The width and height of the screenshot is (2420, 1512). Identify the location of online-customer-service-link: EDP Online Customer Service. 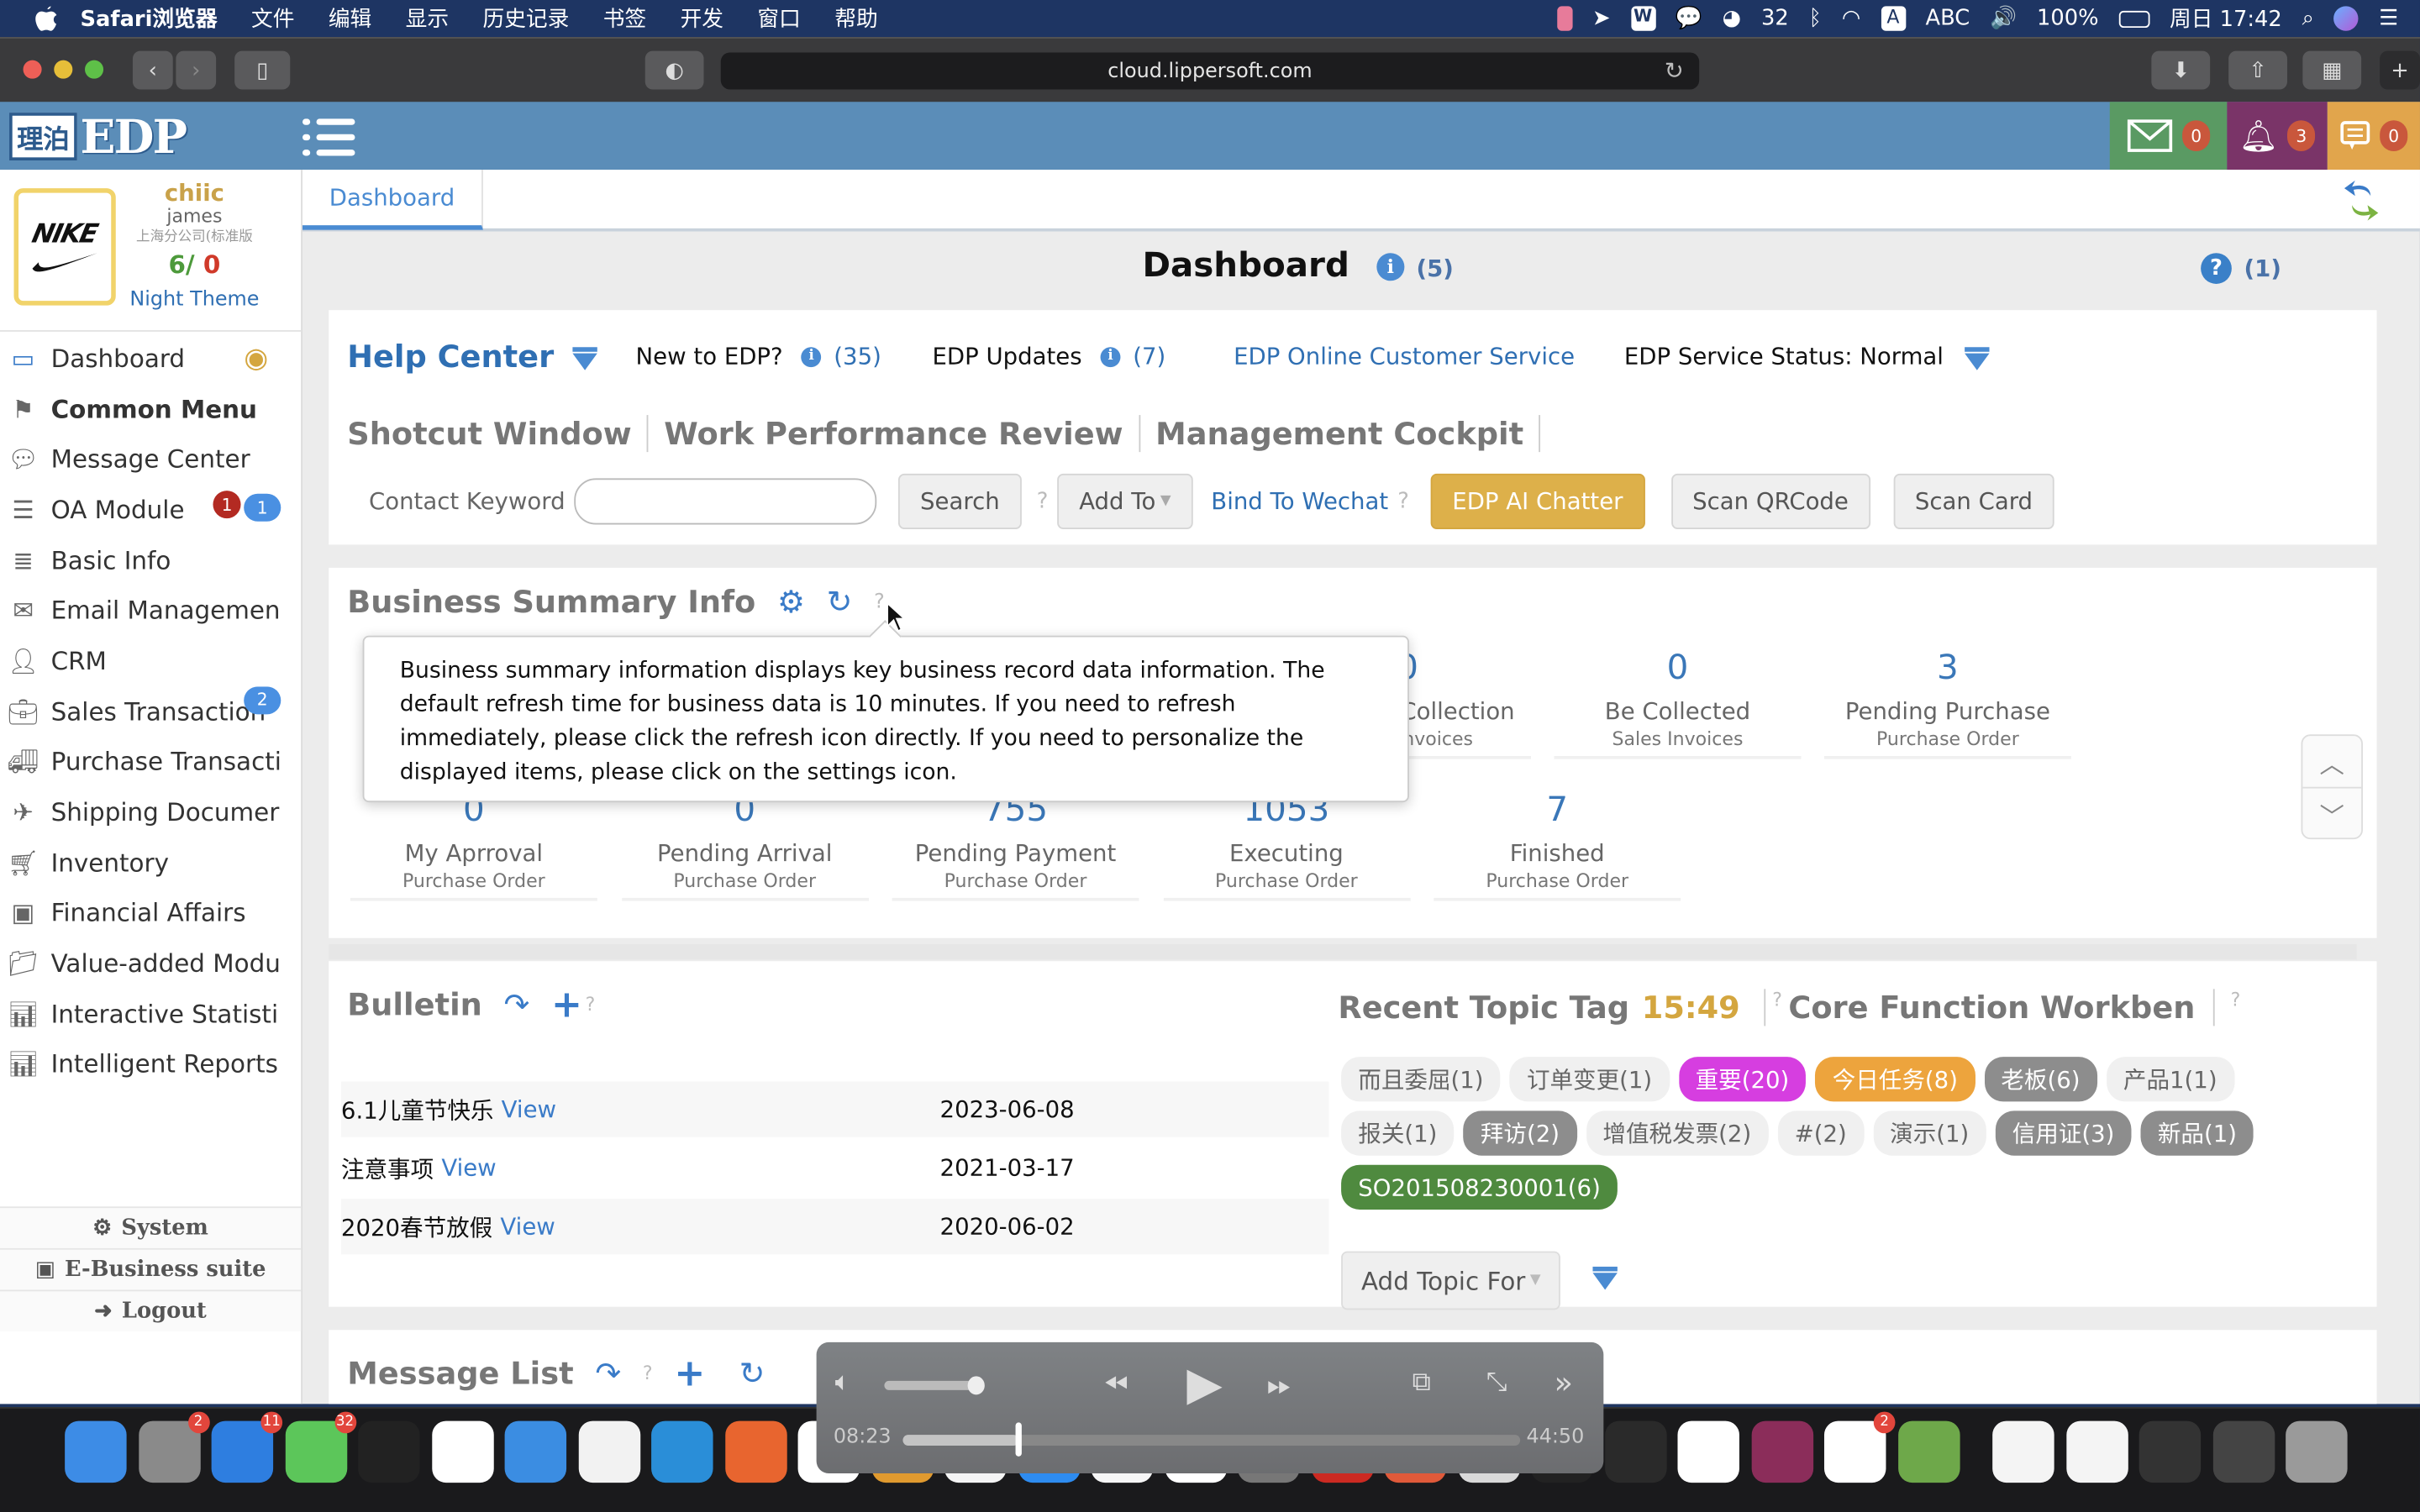
(1405, 356).